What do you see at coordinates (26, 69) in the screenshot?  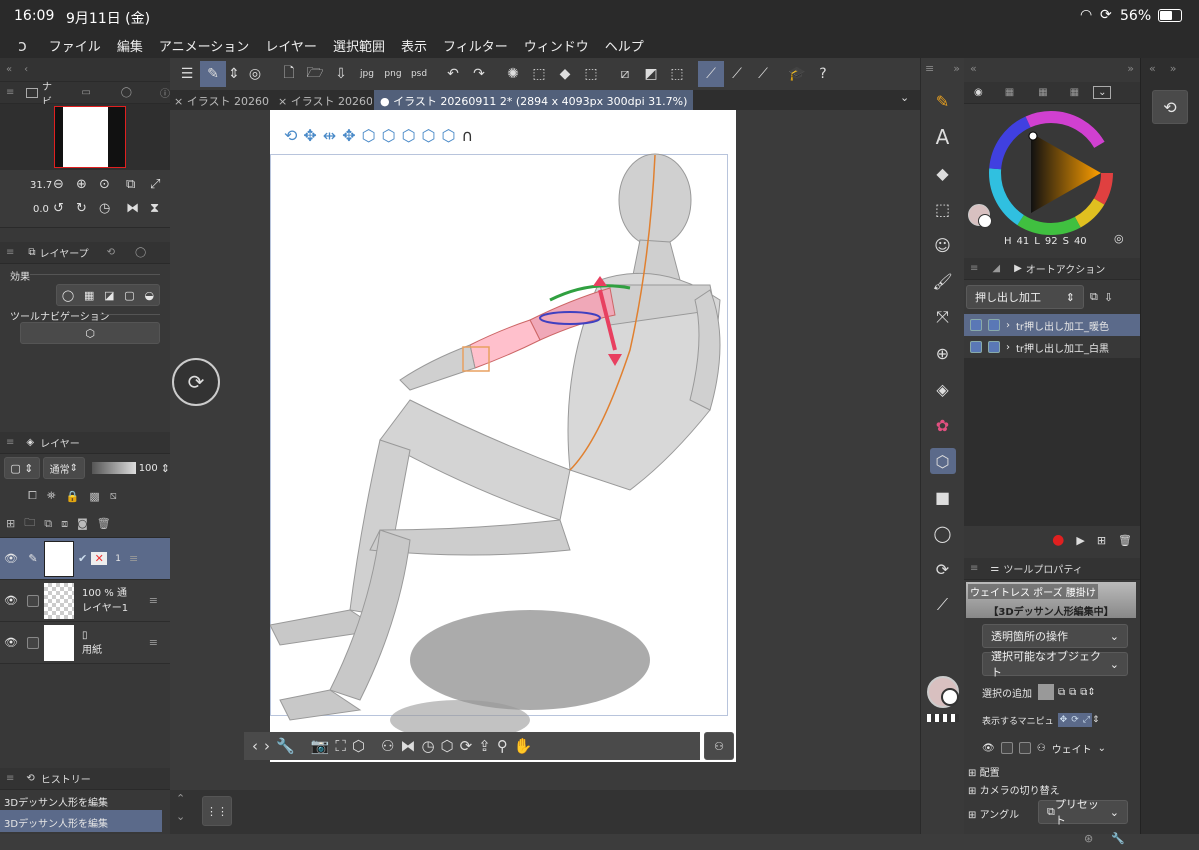 I see `chevron-left-icon: ‹` at bounding box center [26, 69].